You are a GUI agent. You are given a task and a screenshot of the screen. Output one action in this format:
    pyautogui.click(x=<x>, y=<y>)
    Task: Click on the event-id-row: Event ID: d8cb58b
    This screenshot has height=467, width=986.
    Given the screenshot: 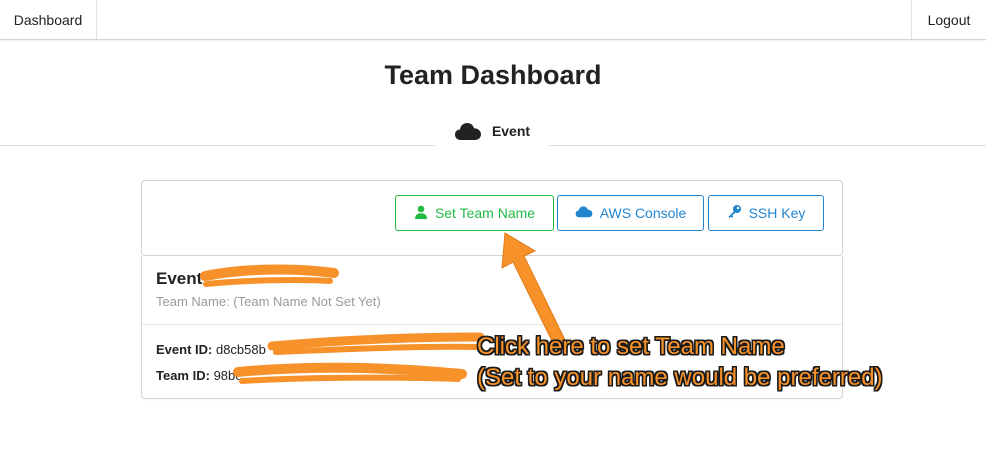 What is the action you would take?
    pyautogui.click(x=211, y=349)
    